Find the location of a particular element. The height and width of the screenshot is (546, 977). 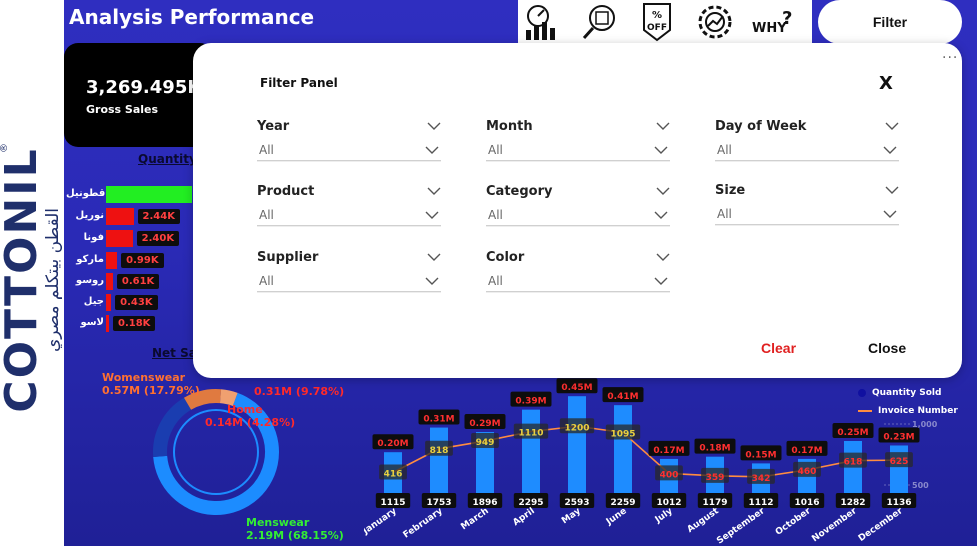

quantity-bar-label: 0.18K is located at coordinates (134, 323).